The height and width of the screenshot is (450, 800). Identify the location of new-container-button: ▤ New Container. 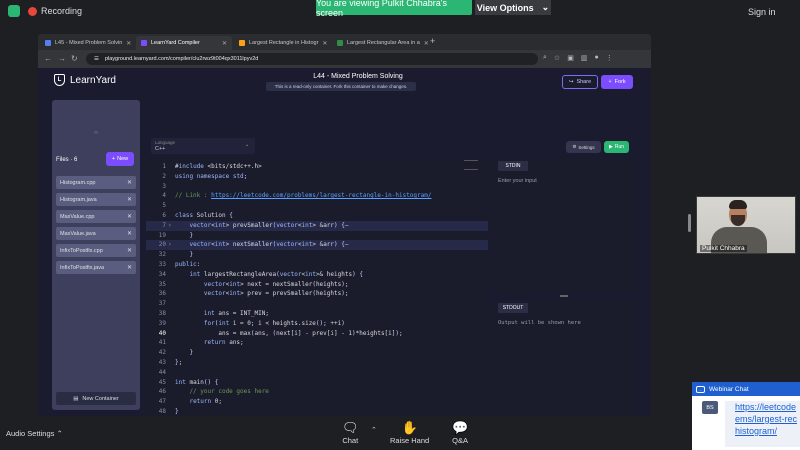
(96, 398).